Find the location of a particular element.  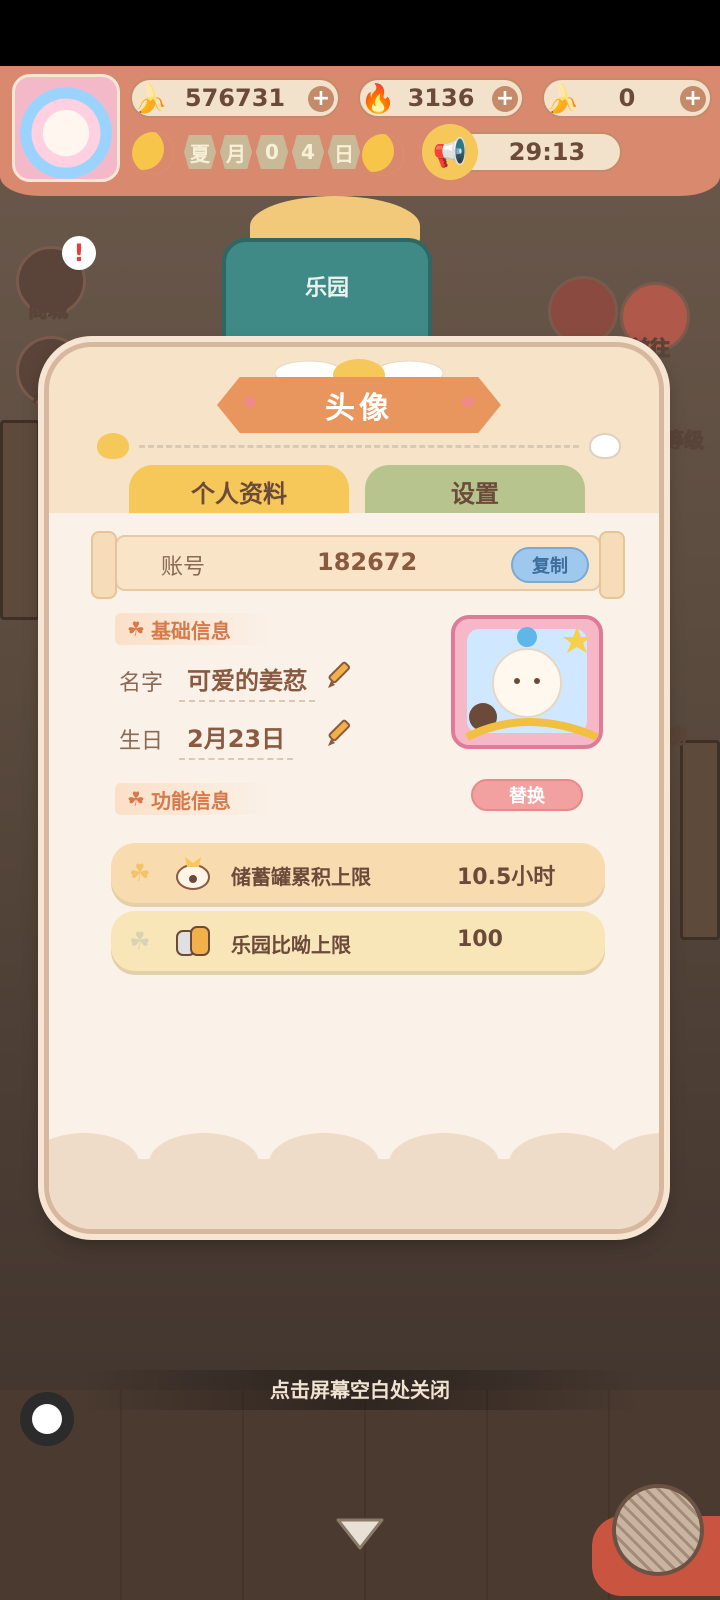

blue-banana-count: 0 is located at coordinates (627, 98).